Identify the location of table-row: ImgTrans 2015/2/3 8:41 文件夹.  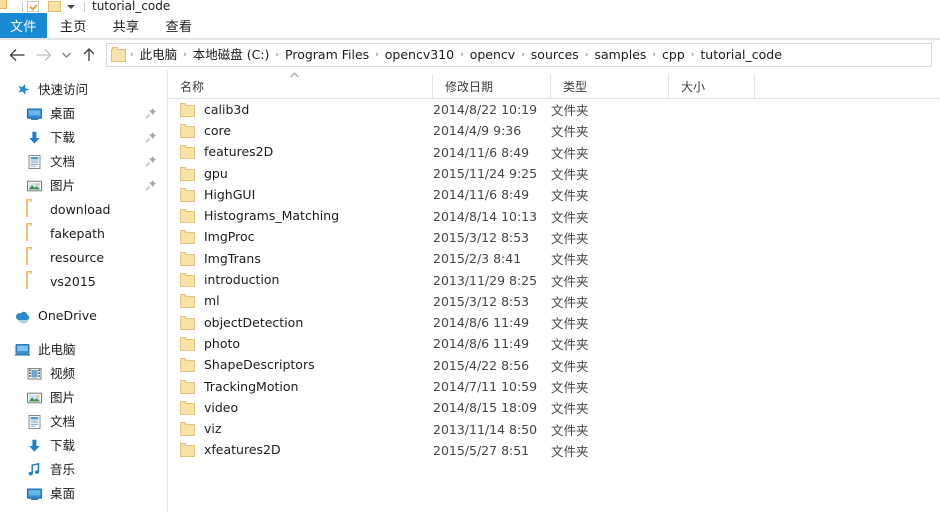
(554, 258).